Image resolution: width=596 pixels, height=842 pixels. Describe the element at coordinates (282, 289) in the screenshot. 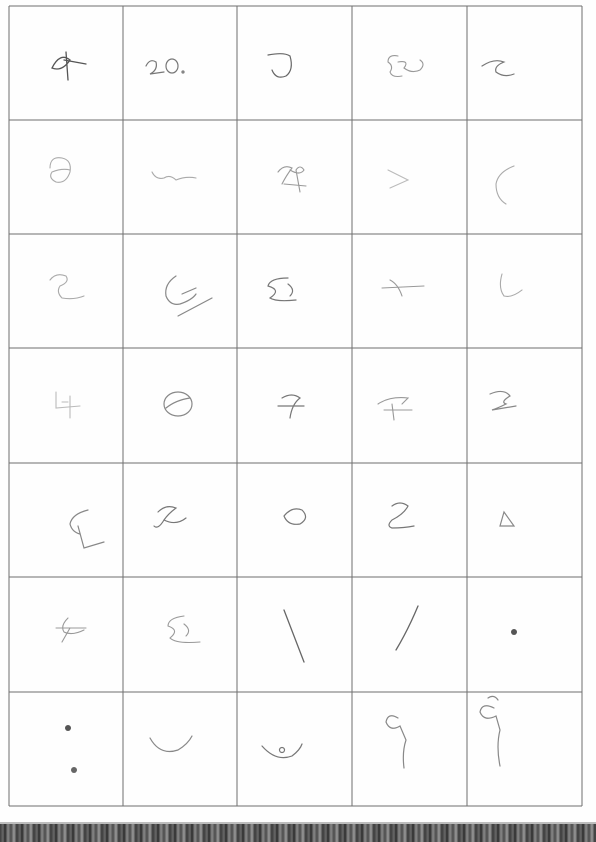

I see `glyph-r3c3` at that location.